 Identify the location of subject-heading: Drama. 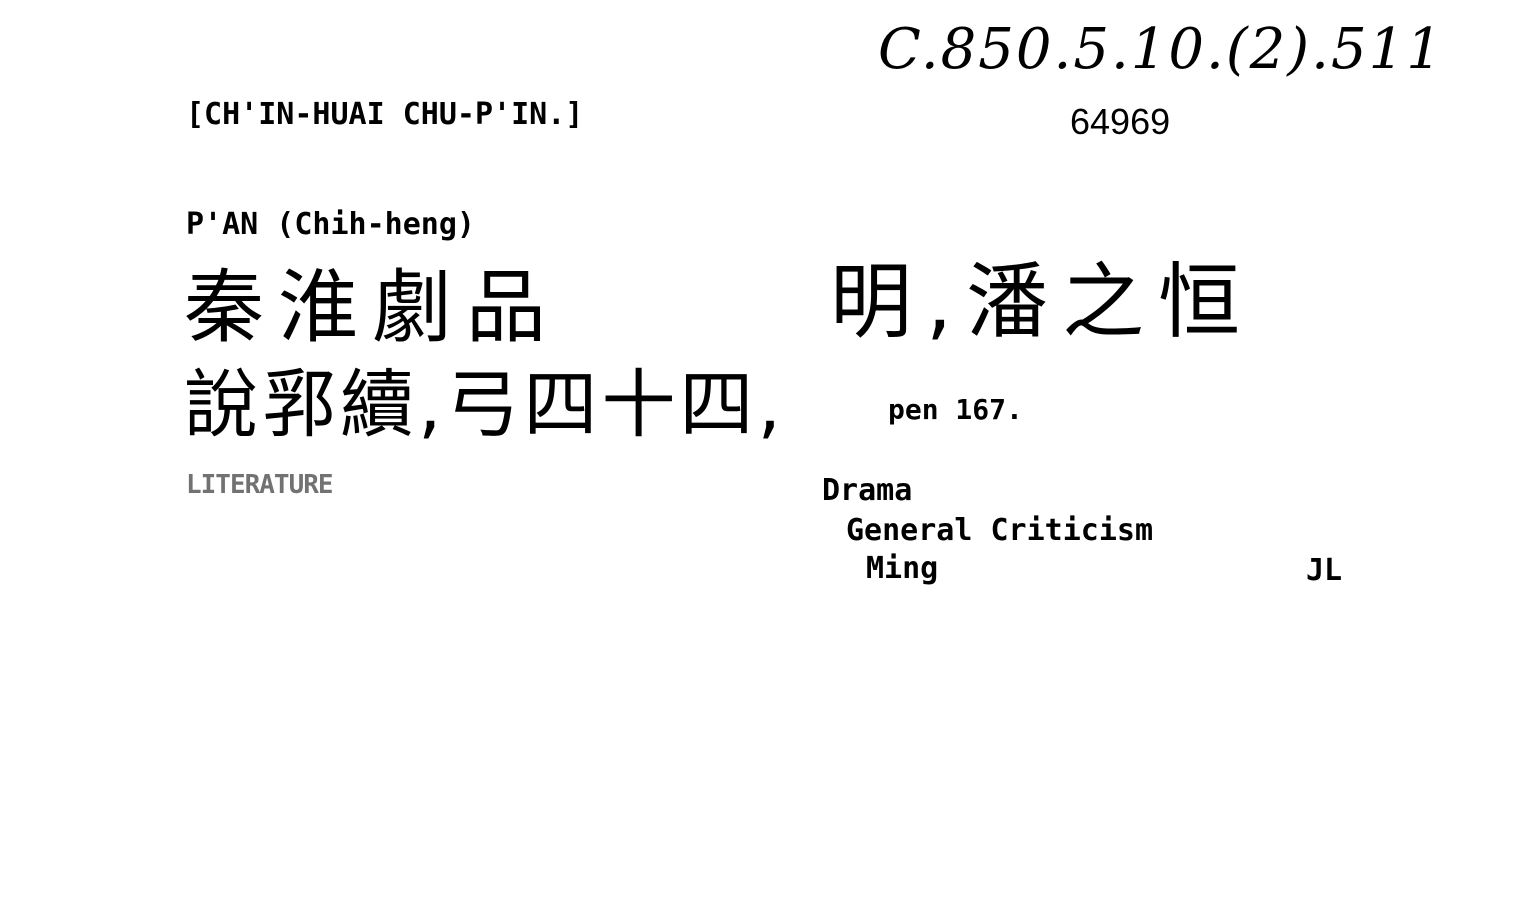
(867, 490).